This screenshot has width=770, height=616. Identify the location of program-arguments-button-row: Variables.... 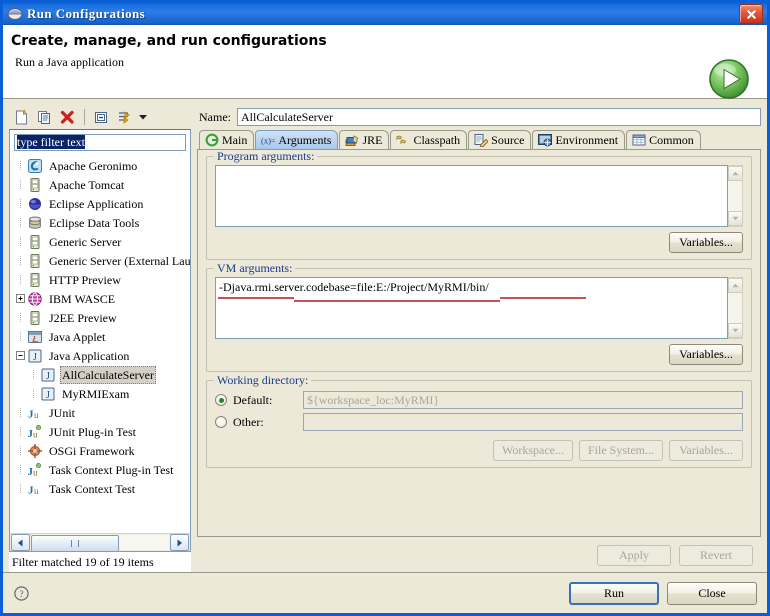
(479, 242).